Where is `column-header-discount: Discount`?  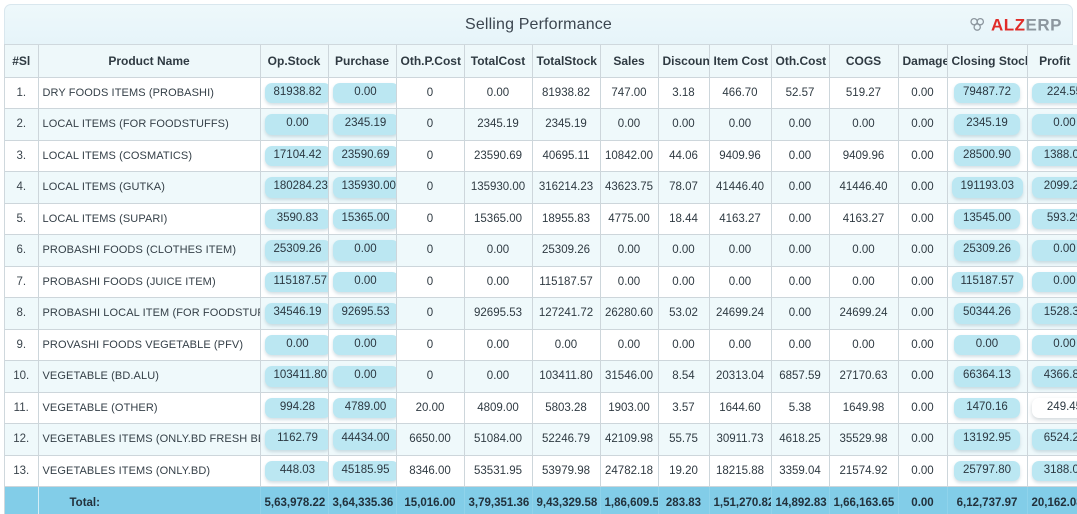 column-header-discount: Discount is located at coordinates (684, 61).